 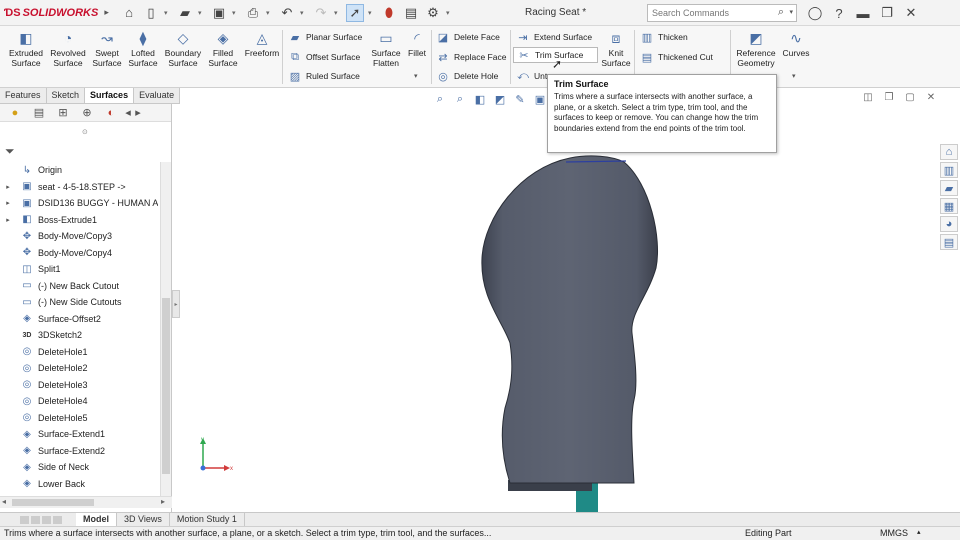 What do you see at coordinates (80, 434) in the screenshot?
I see `tree-item: ◈ Surface-Extend1` at bounding box center [80, 434].